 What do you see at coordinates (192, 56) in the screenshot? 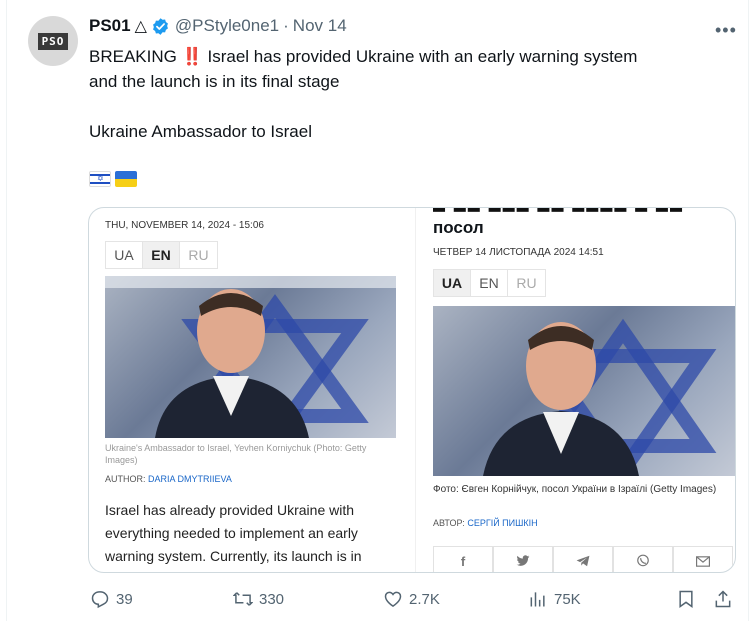
I see `double-exclamation-icon: ‼️` at bounding box center [192, 56].